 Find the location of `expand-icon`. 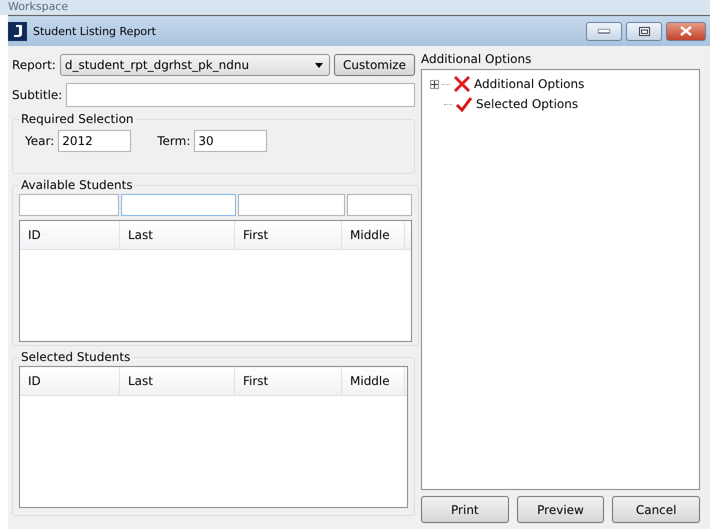

expand-icon is located at coordinates (434, 84).